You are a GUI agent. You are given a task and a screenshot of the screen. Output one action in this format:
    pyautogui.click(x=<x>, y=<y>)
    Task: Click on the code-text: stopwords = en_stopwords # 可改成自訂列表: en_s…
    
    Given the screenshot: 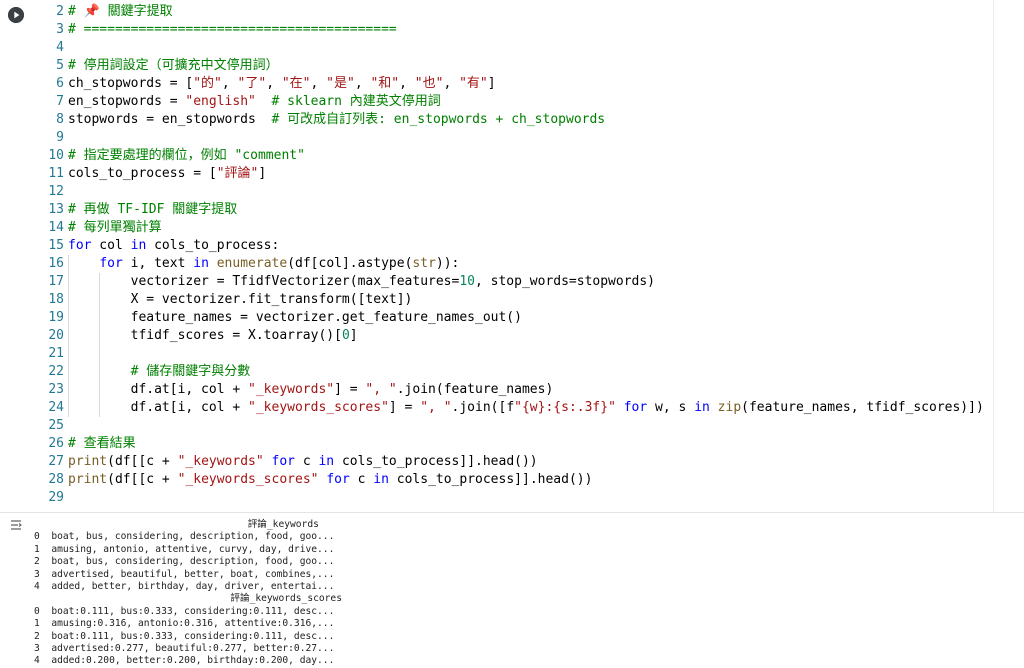 What is the action you would take?
    pyautogui.click(x=336, y=120)
    